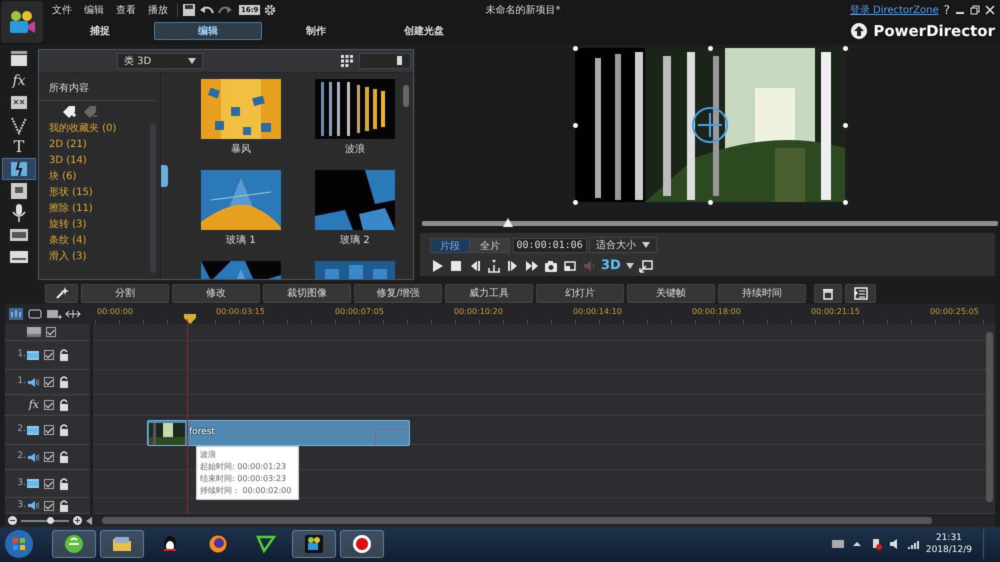 The width and height of the screenshot is (1000, 562). I want to click on category-item: 滑入 (3), so click(99, 257).